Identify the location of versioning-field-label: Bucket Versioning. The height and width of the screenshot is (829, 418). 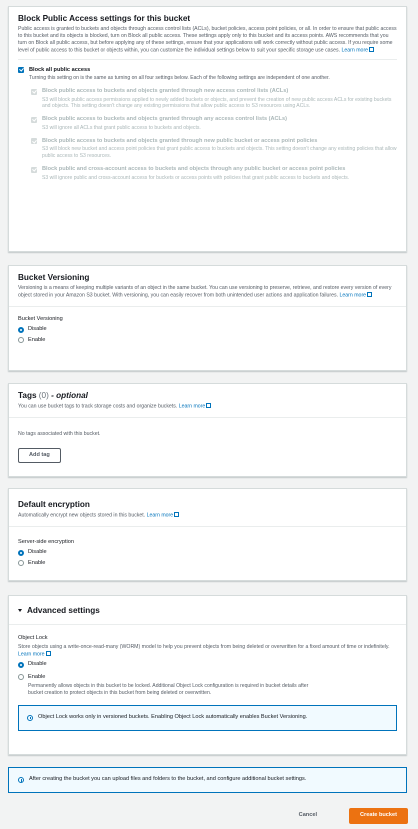
(40, 318).